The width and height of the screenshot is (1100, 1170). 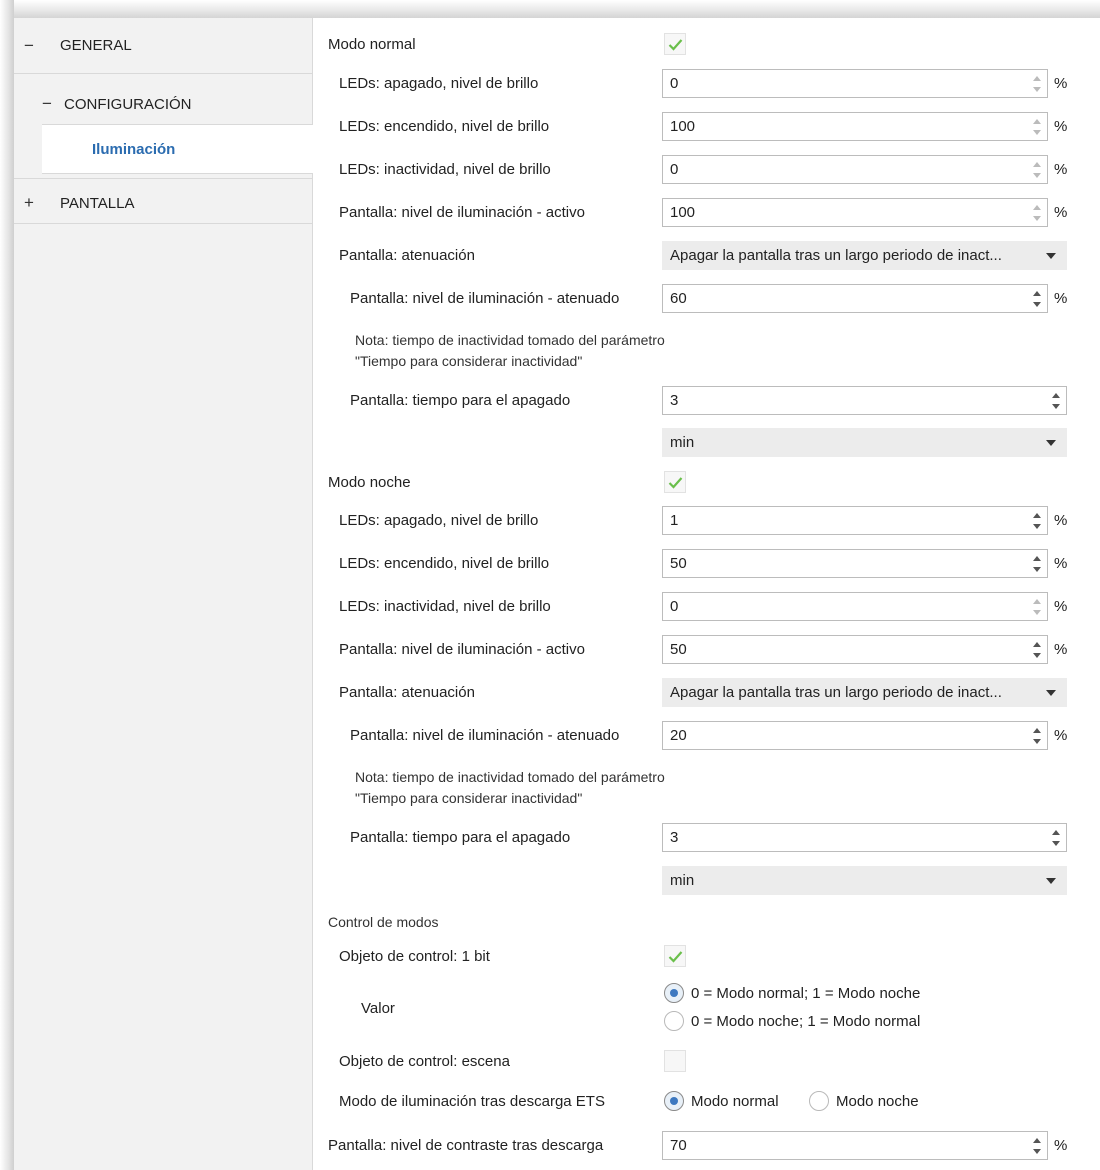 What do you see at coordinates (1051, 443) in the screenshot?
I see `chevron-down-icon` at bounding box center [1051, 443].